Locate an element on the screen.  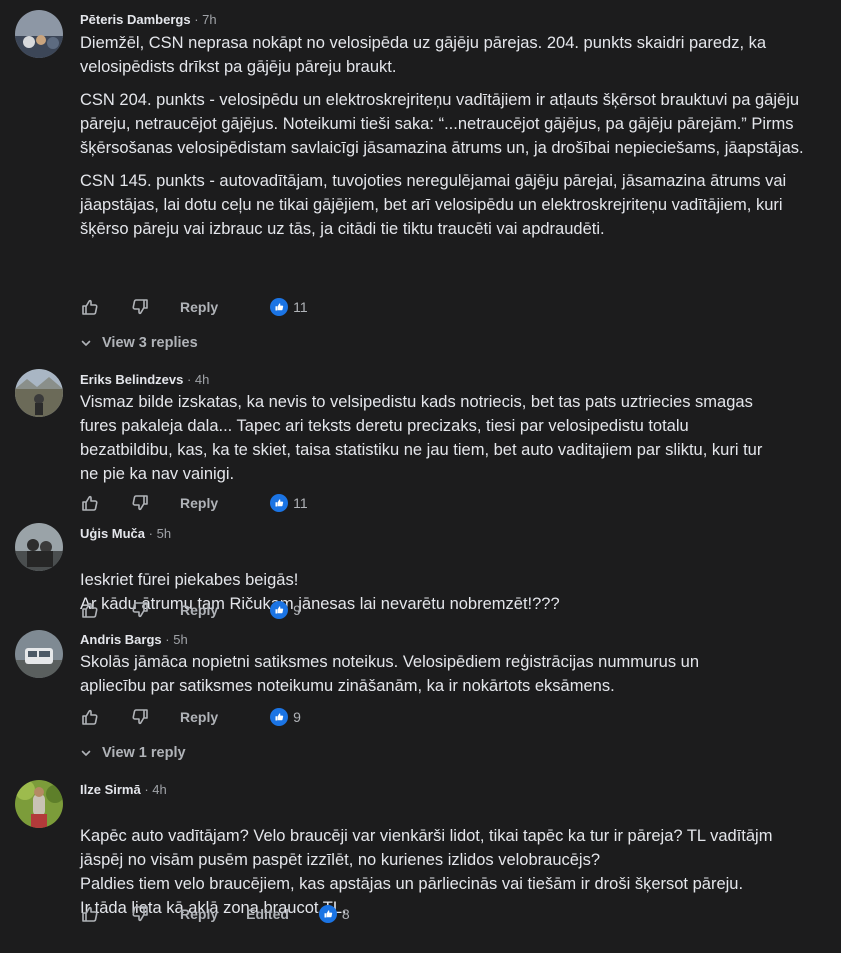
author-name: Uģis Muča is located at coordinates (112, 533).